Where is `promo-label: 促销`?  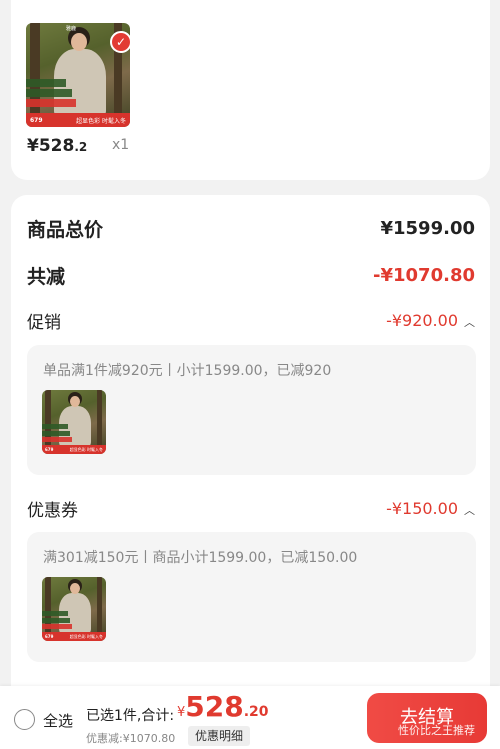
promo-label: 促销 is located at coordinates (44, 323).